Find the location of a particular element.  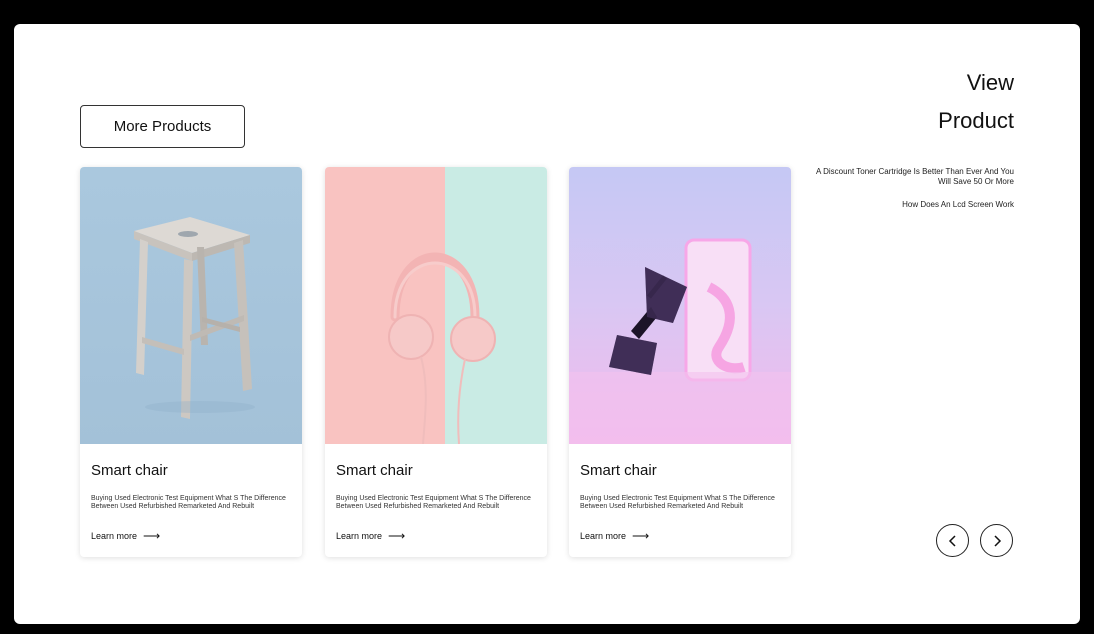

headphones-icon is located at coordinates (442, 348).